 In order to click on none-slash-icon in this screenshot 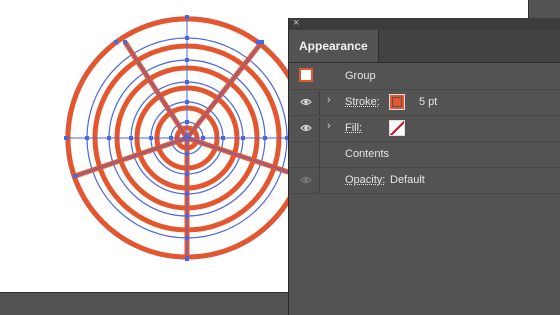, I will do `click(397, 128)`.